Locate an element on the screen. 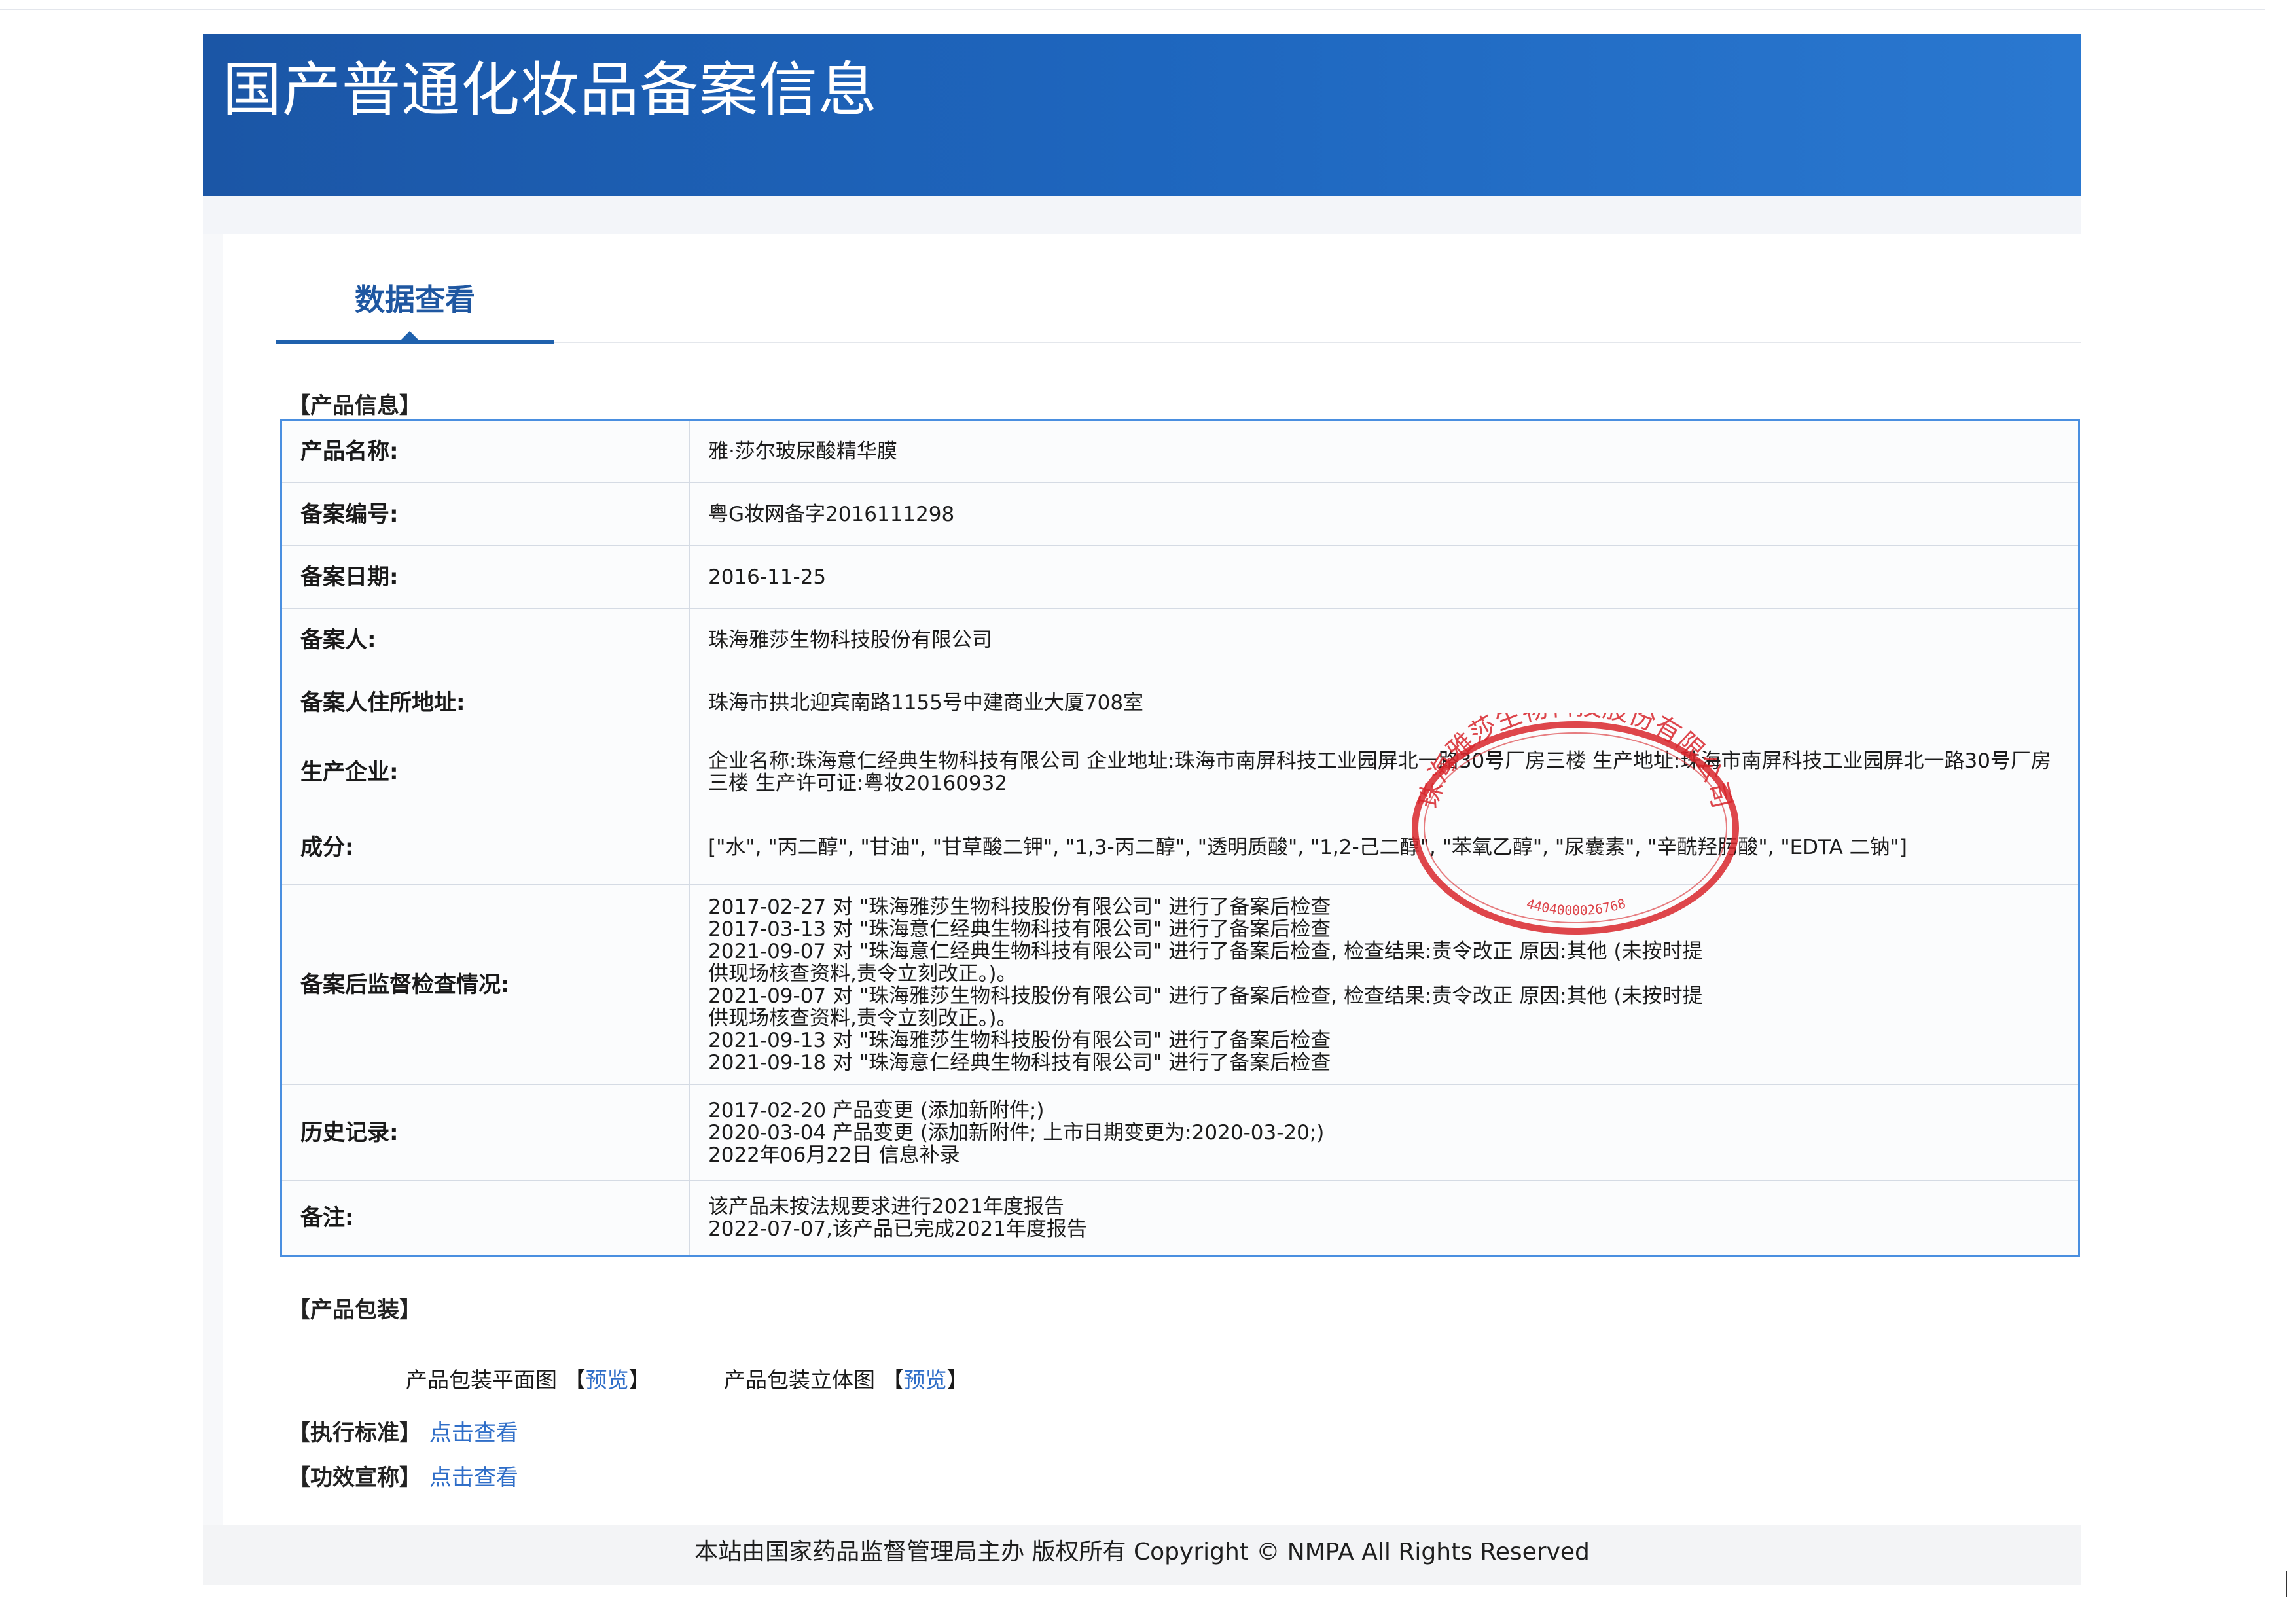  packaging-stereo: 产品包装立体图 【预览】 is located at coordinates (846, 1378).